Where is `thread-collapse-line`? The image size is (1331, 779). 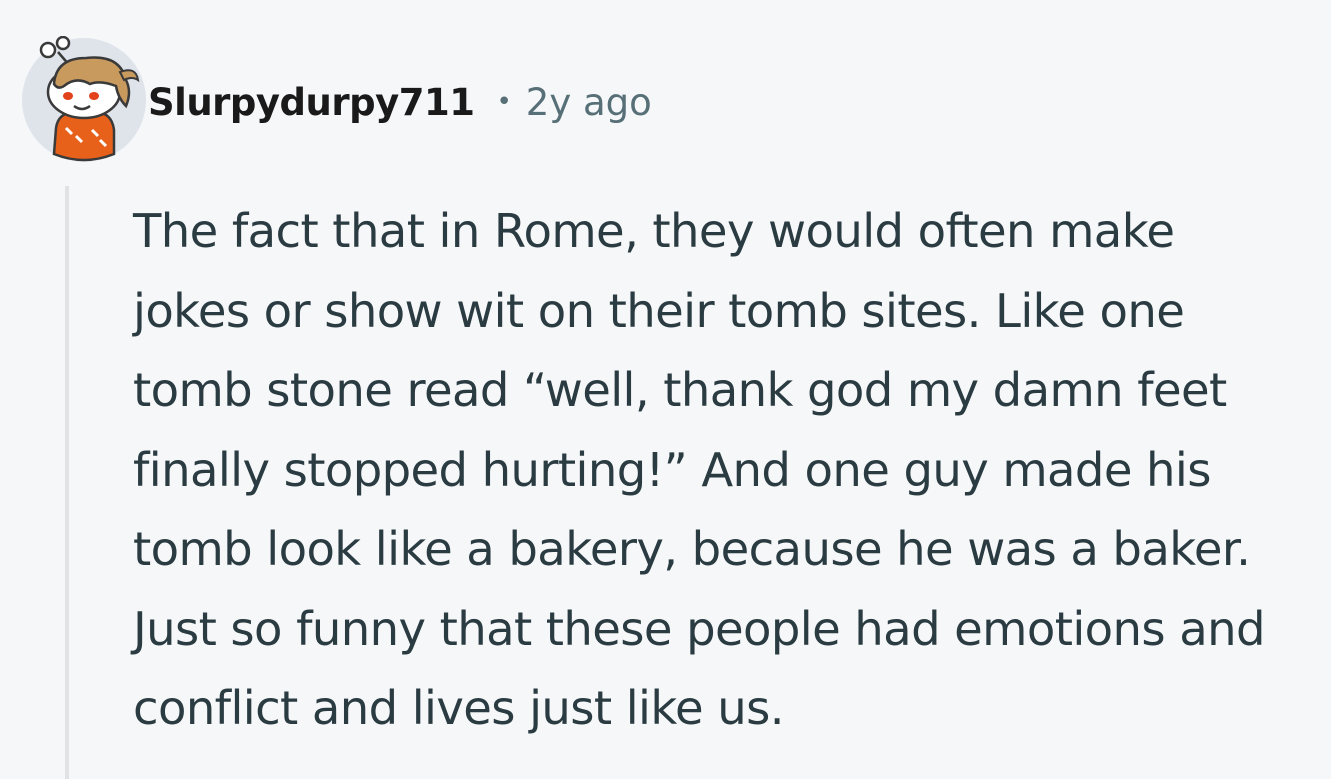
thread-collapse-line is located at coordinates (67, 482).